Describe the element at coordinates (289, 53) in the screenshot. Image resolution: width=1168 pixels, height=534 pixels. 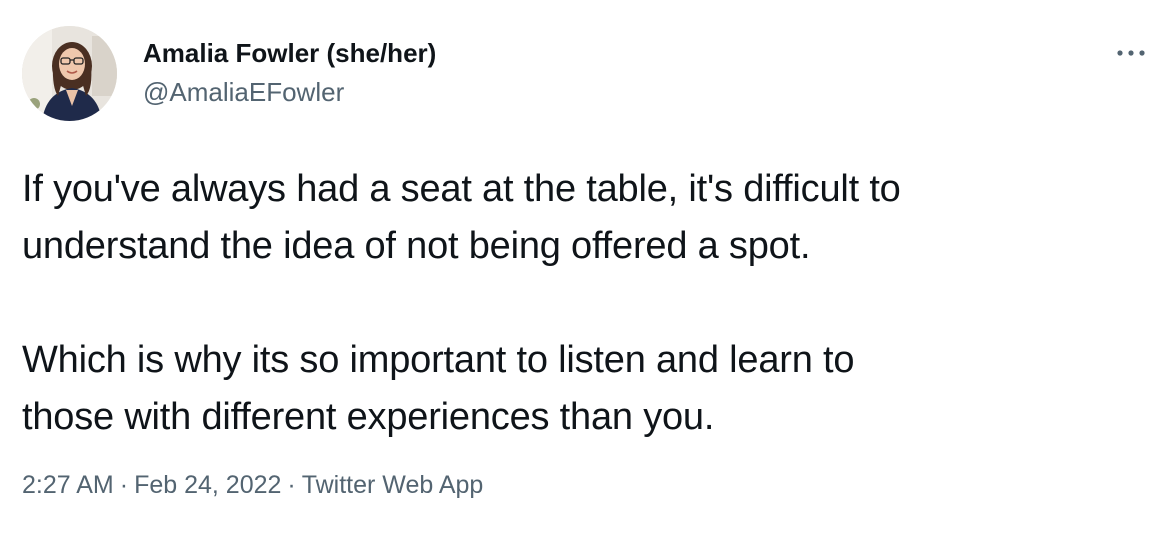
I see `author-display-name: Amalia Fowler (she/her)` at that location.